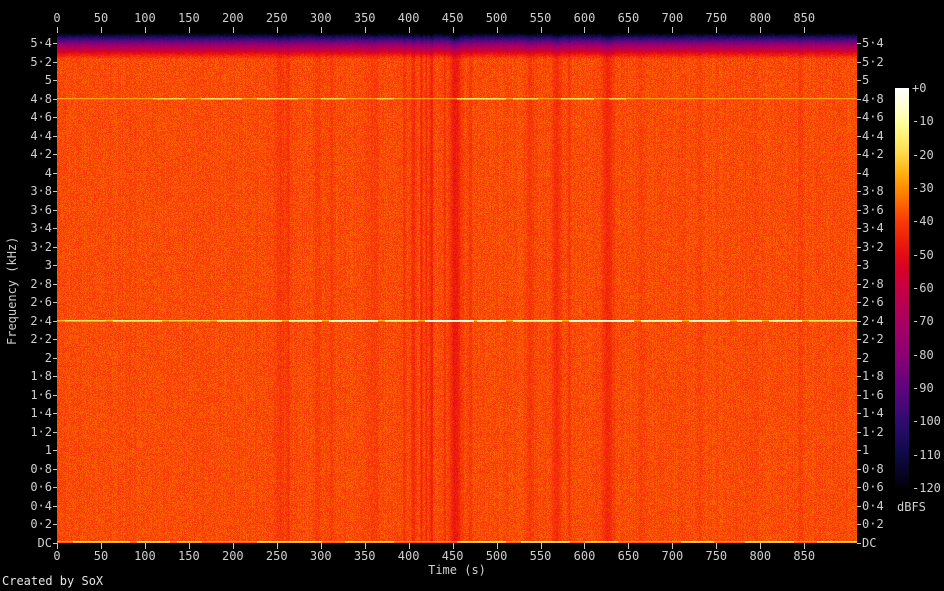  Describe the element at coordinates (760, 556) in the screenshot. I see `x-axis-tick-label-bottom: 800` at that location.